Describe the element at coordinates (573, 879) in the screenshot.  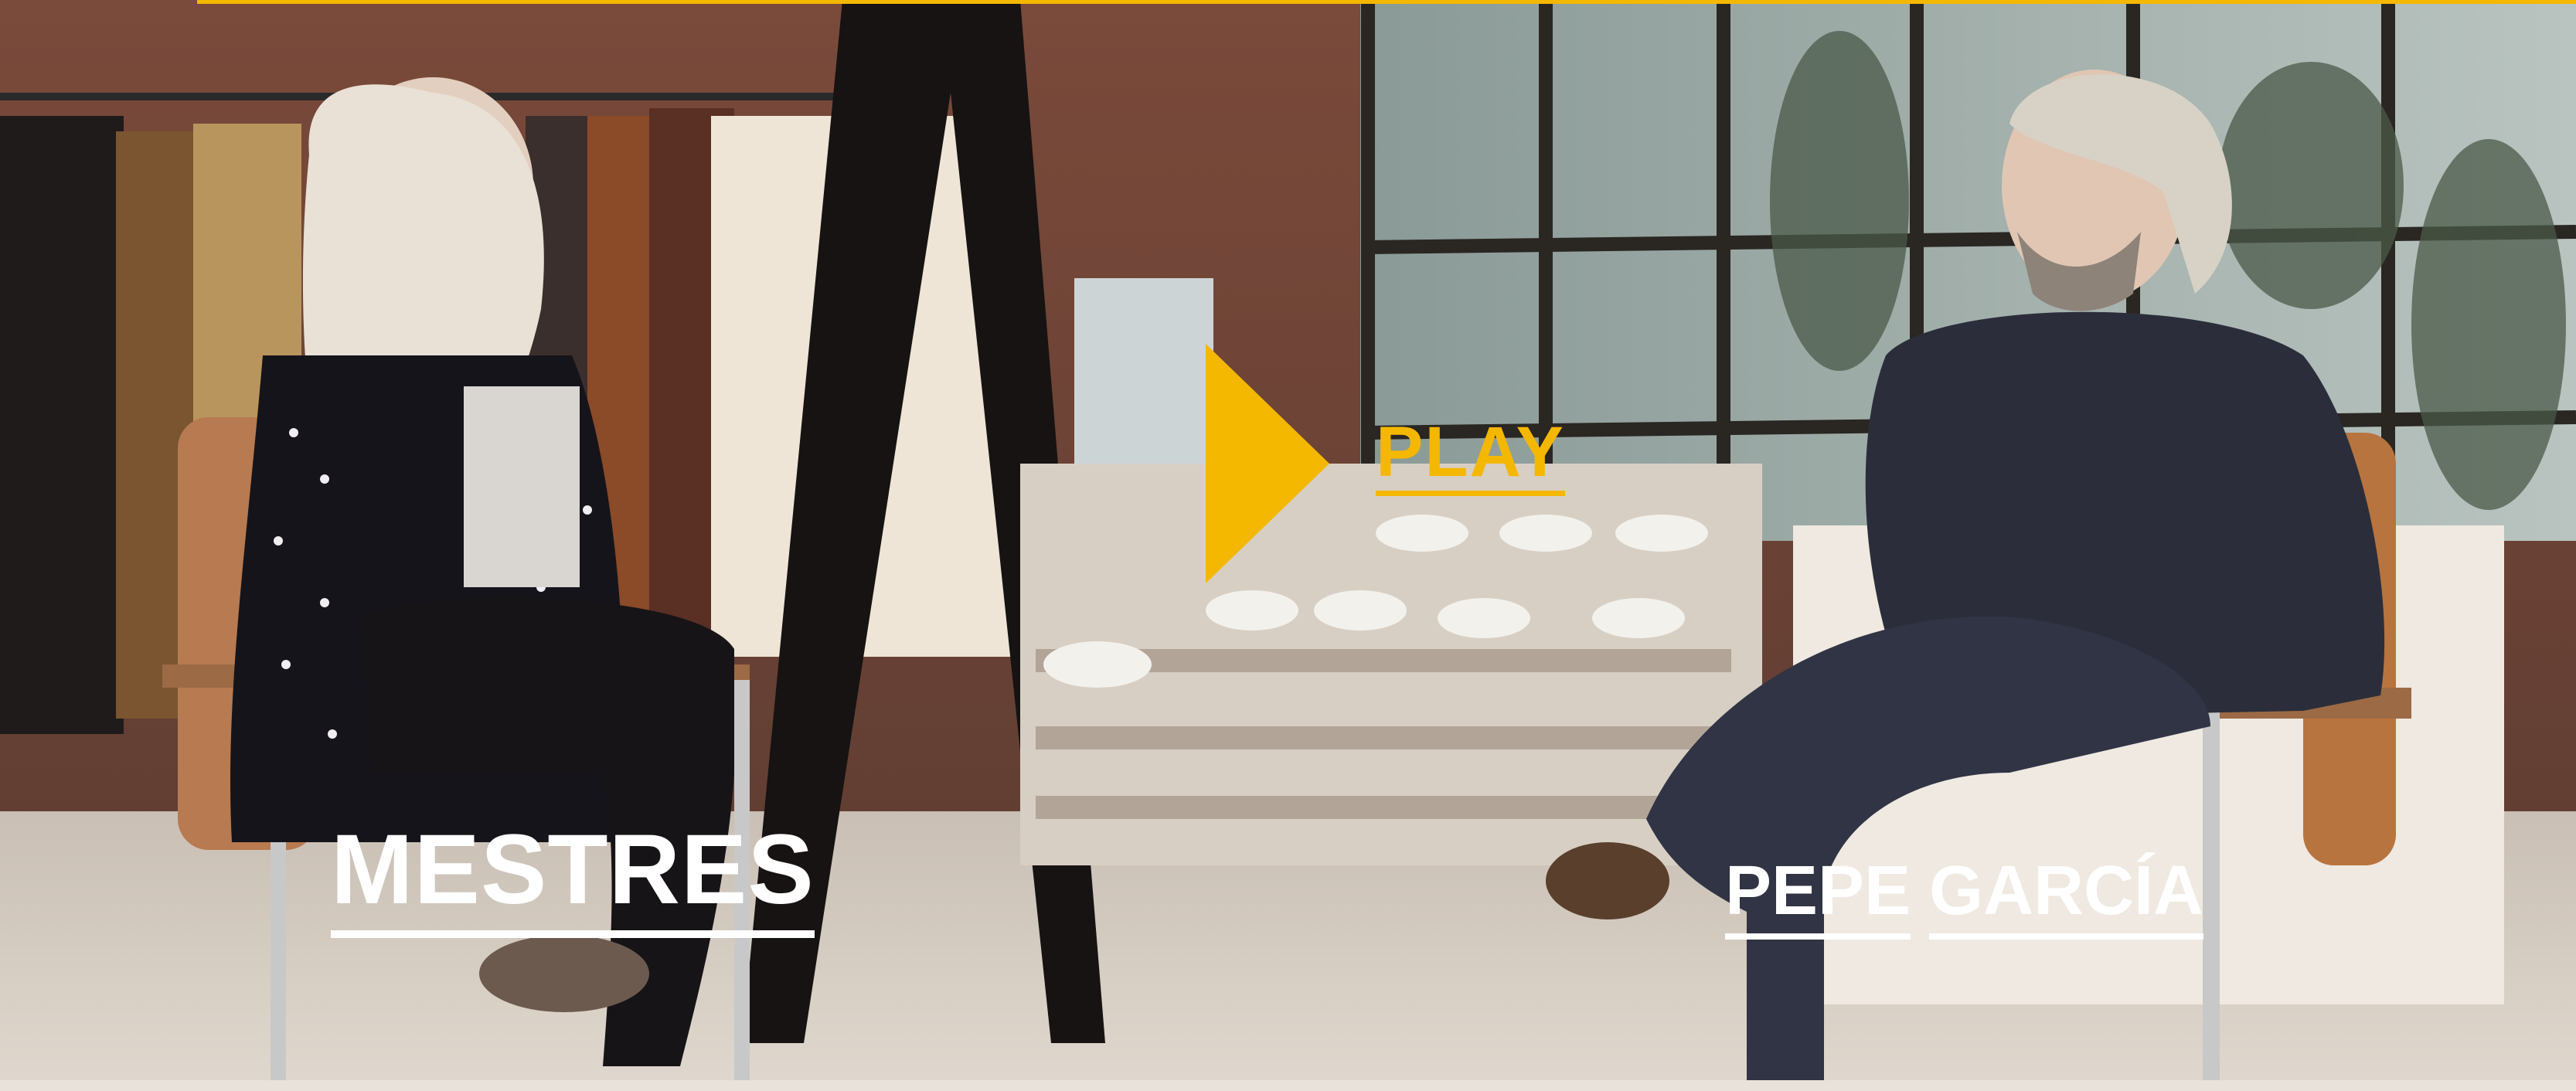
I see `caption-name-left: MESTRES` at that location.